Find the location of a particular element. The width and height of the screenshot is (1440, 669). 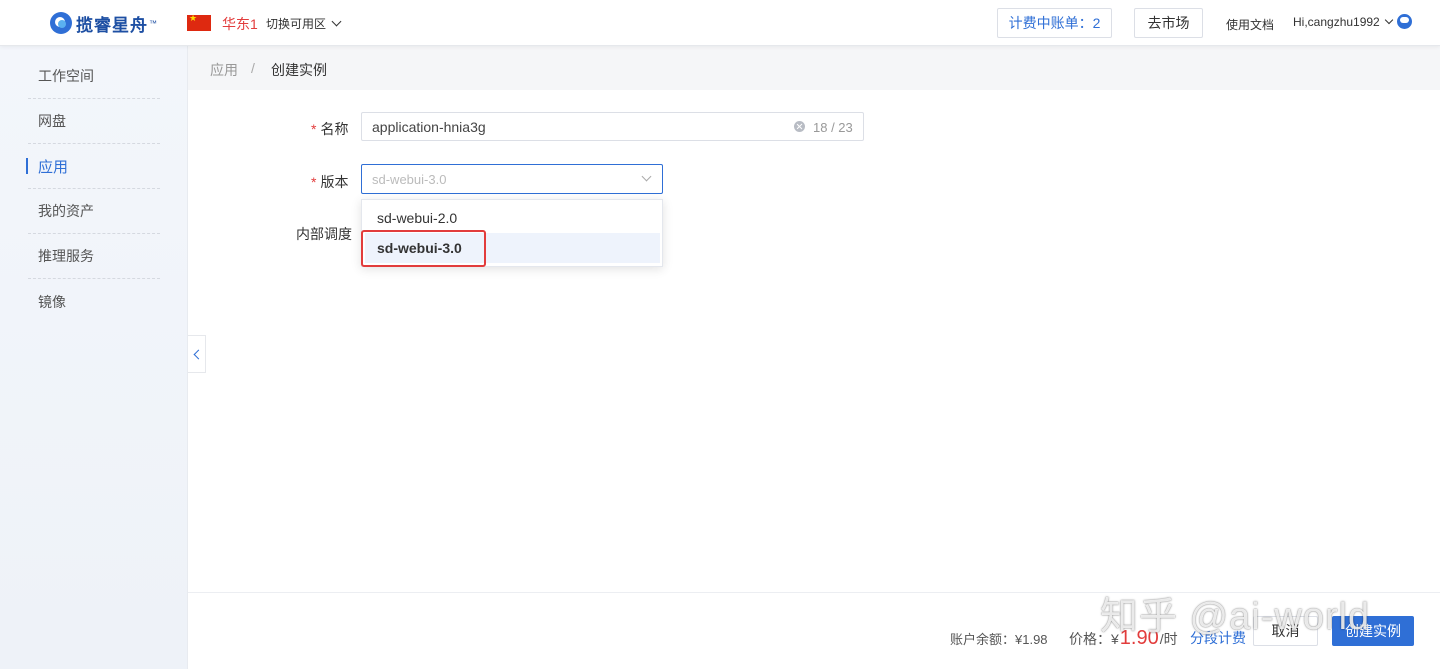

switch-zone-label: 切换可用区 is located at coordinates (296, 24).